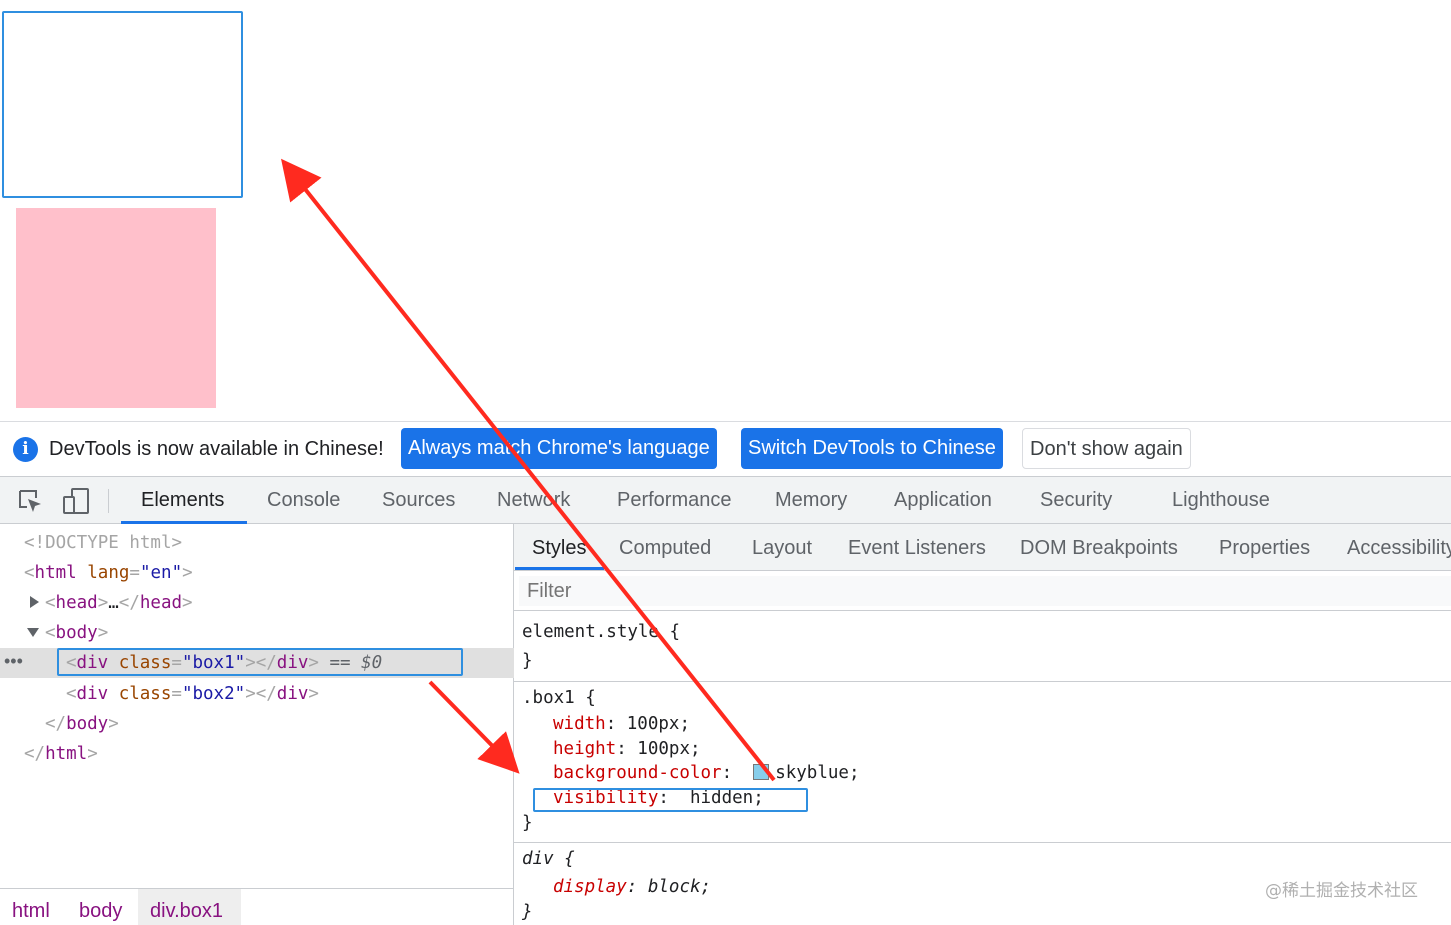 The width and height of the screenshot is (1451, 925). I want to click on styles-filter-input, so click(985, 591).